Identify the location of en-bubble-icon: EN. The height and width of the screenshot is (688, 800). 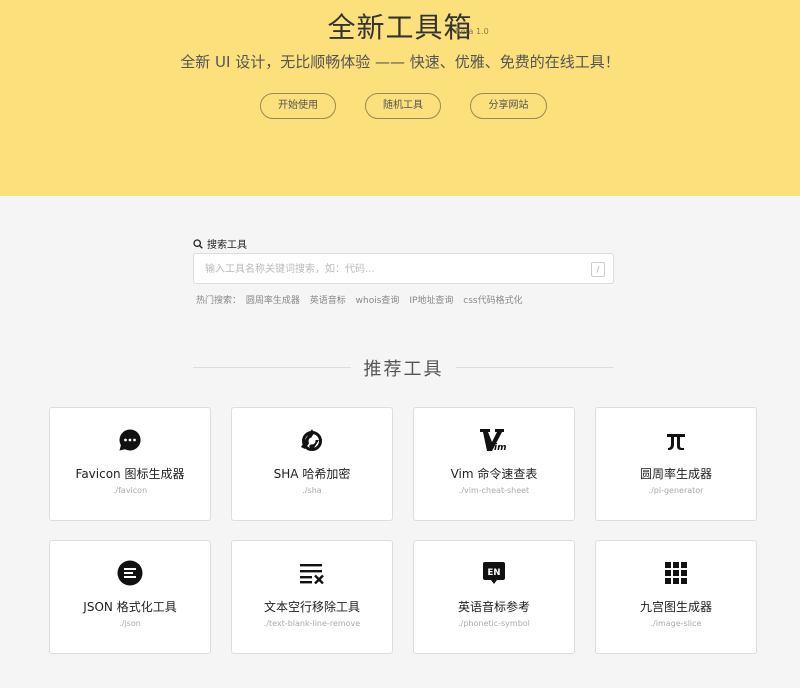
(494, 573).